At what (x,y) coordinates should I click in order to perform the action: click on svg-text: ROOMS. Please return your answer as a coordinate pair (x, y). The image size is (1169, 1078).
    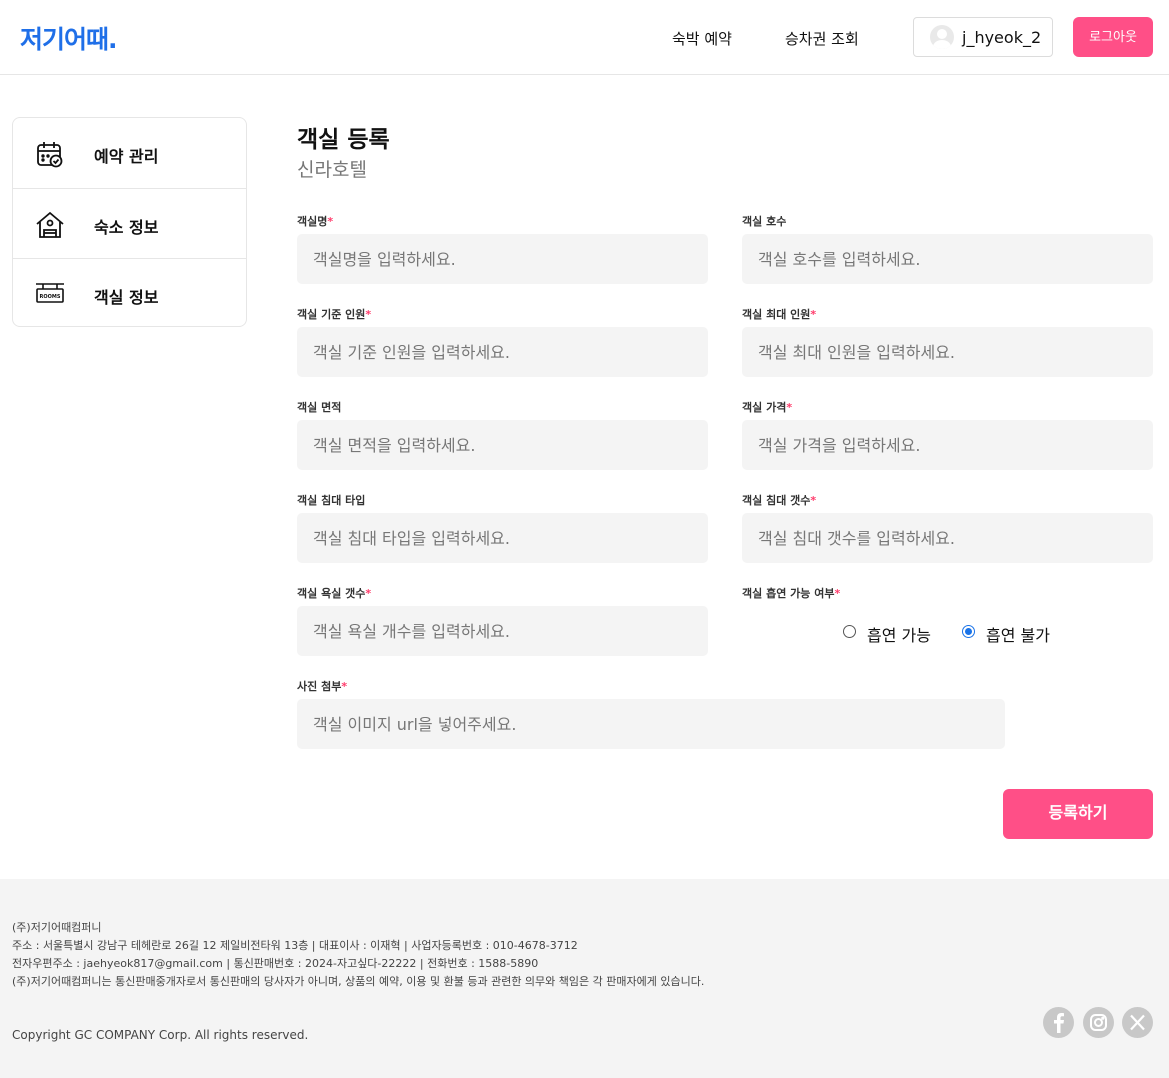
    Looking at the image, I should click on (50, 297).